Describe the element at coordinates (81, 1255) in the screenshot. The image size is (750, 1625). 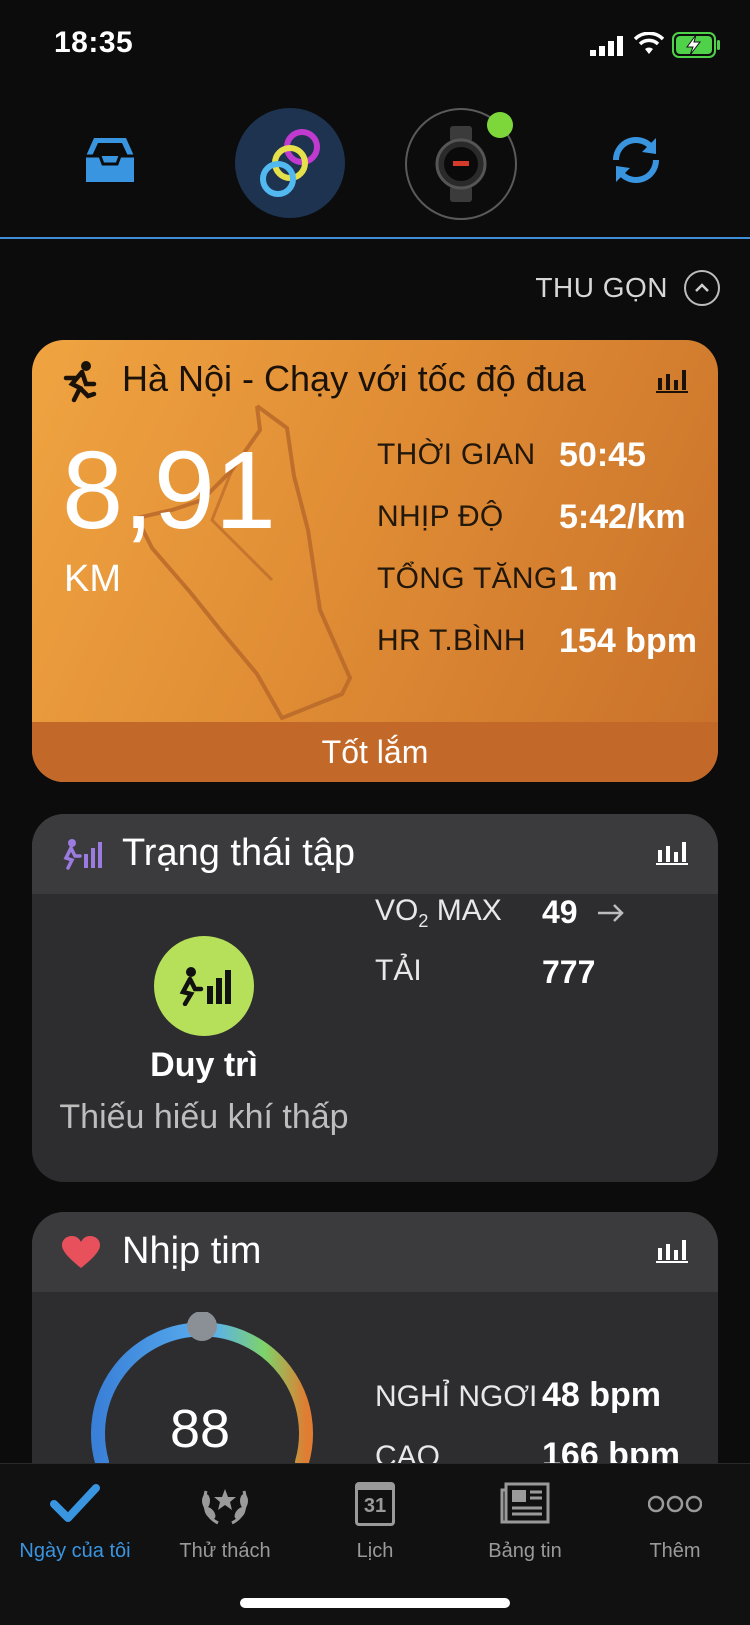
I see `heart-icon` at that location.